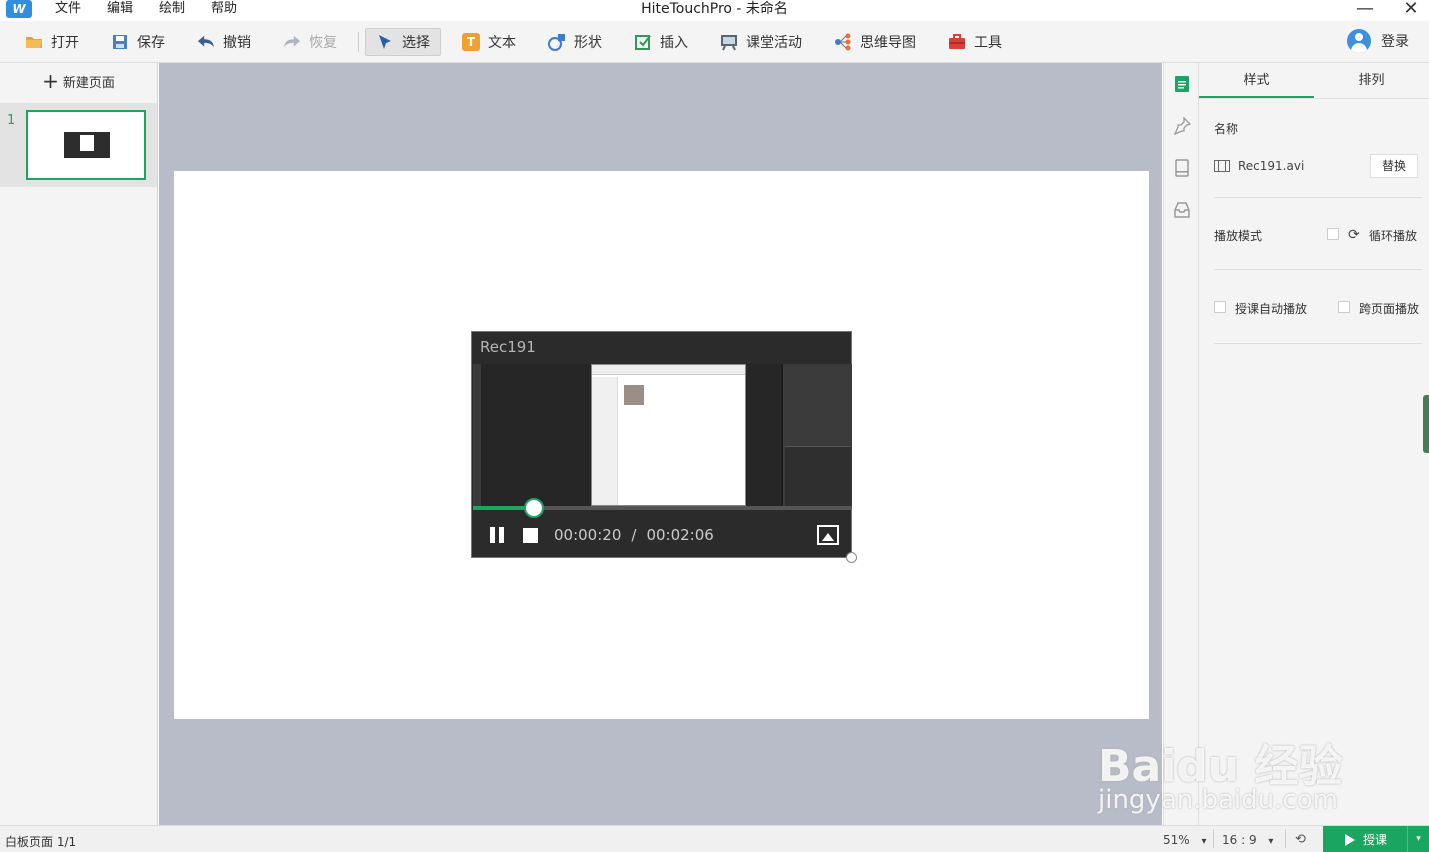 This screenshot has width=1429, height=852. What do you see at coordinates (1371, 80) in the screenshot?
I see `tab-arrange: 排列` at bounding box center [1371, 80].